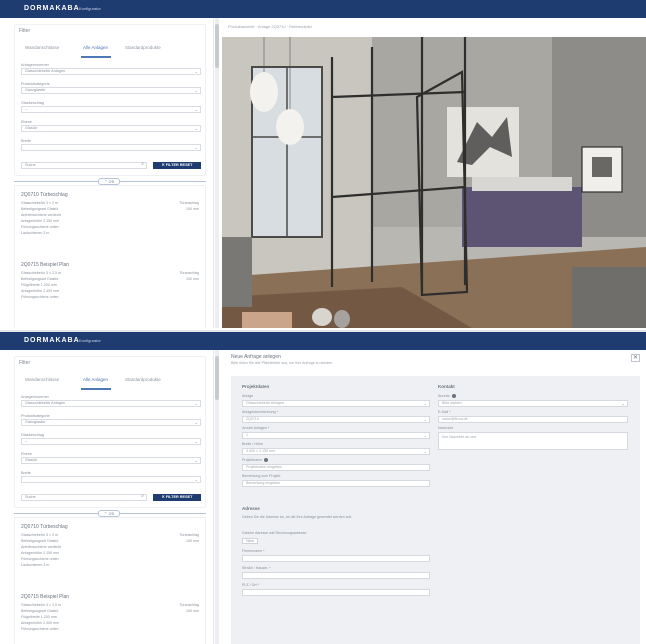 This screenshot has height=644, width=646. What do you see at coordinates (336, 467) in the screenshot?
I see `projektname-input: Projektname eingeben` at bounding box center [336, 467].